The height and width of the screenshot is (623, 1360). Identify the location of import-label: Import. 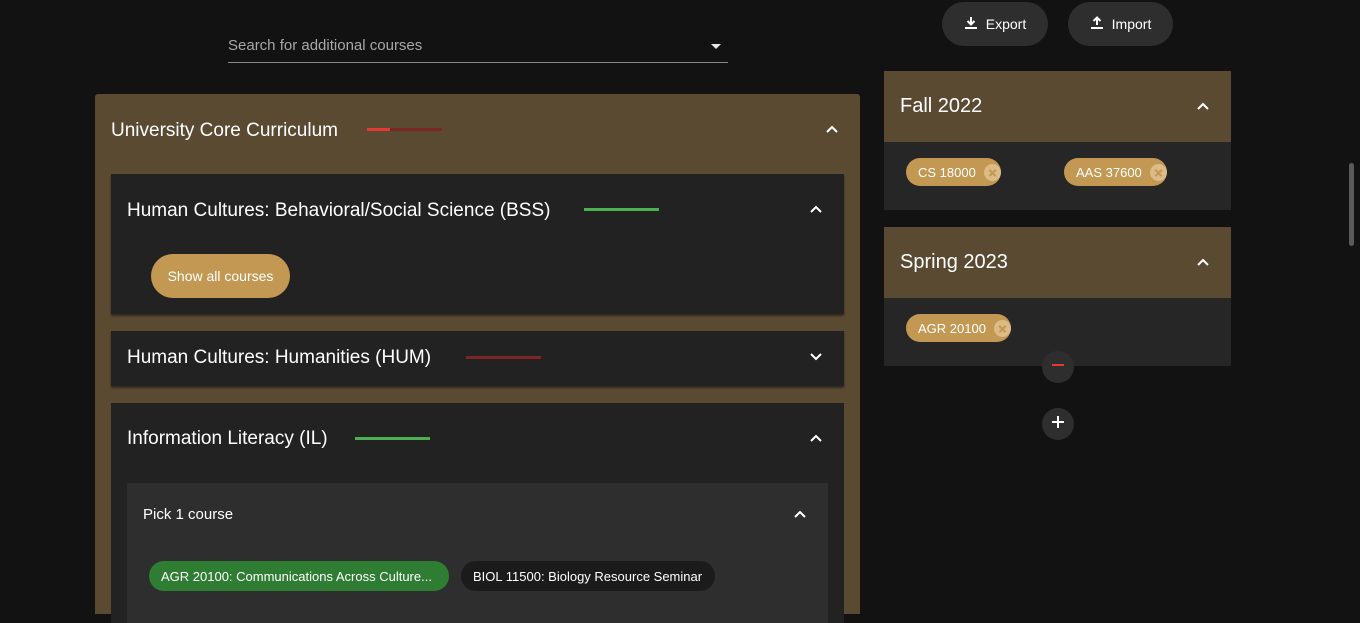
(1131, 24).